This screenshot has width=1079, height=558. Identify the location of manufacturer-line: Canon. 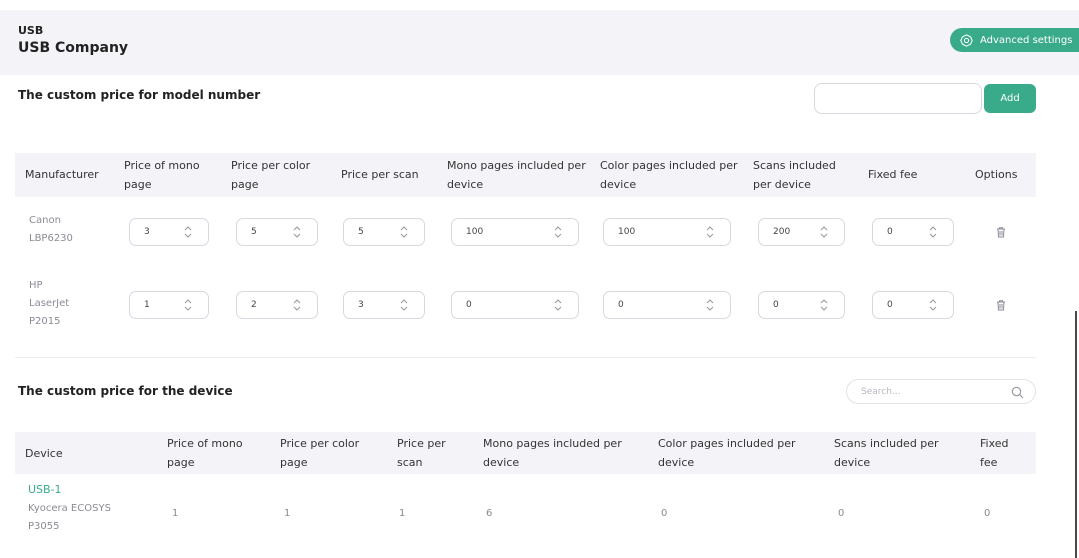
(45, 220).